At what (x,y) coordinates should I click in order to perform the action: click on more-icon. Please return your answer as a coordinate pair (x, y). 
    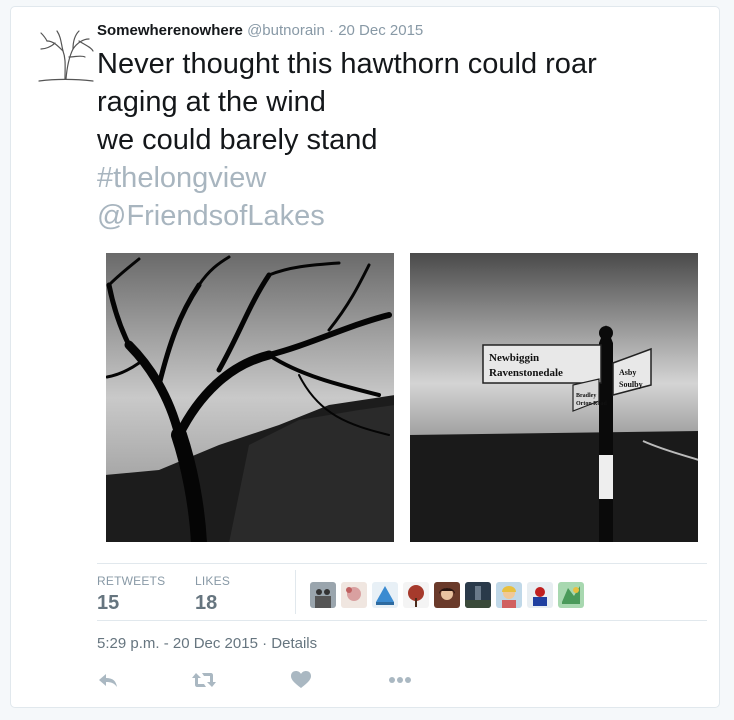
    Looking at the image, I should click on (400, 680).